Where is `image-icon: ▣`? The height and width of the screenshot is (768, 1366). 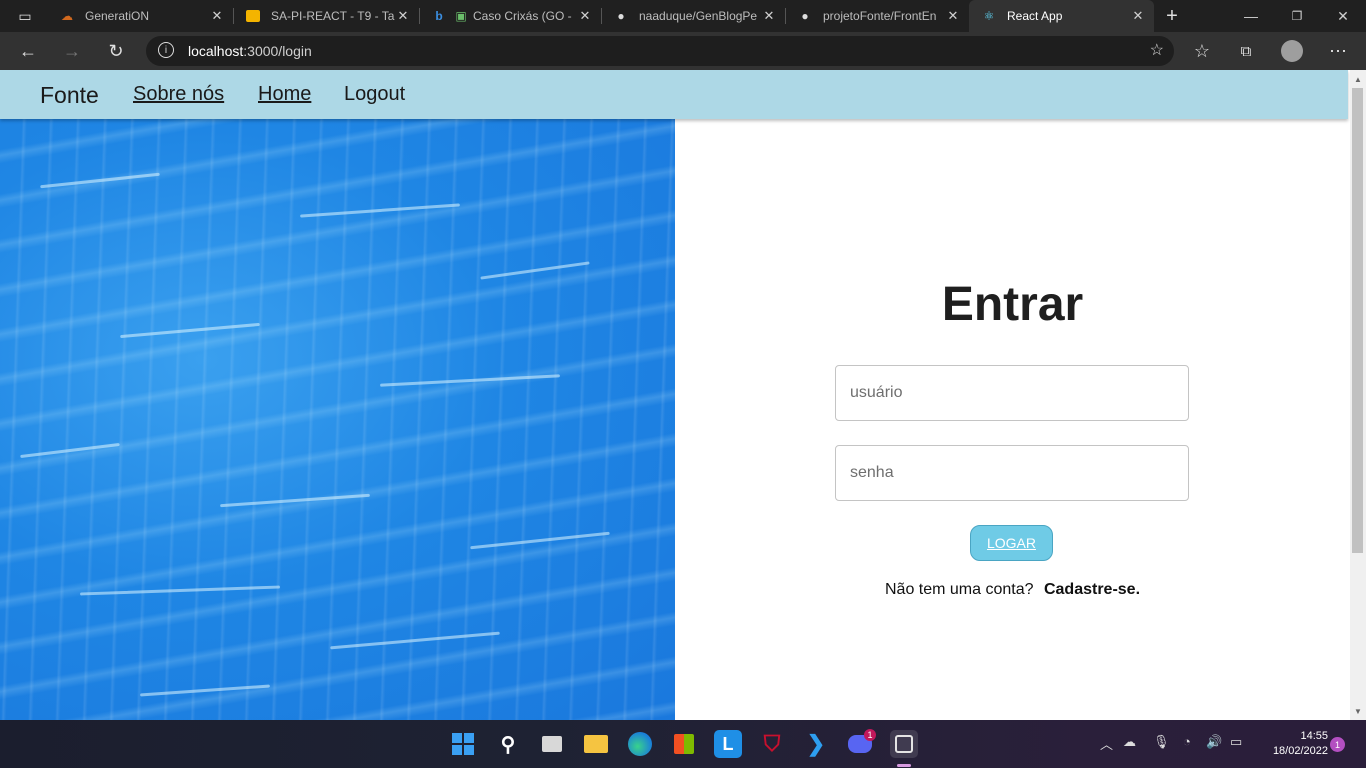
image-icon: ▣ is located at coordinates (461, 16).